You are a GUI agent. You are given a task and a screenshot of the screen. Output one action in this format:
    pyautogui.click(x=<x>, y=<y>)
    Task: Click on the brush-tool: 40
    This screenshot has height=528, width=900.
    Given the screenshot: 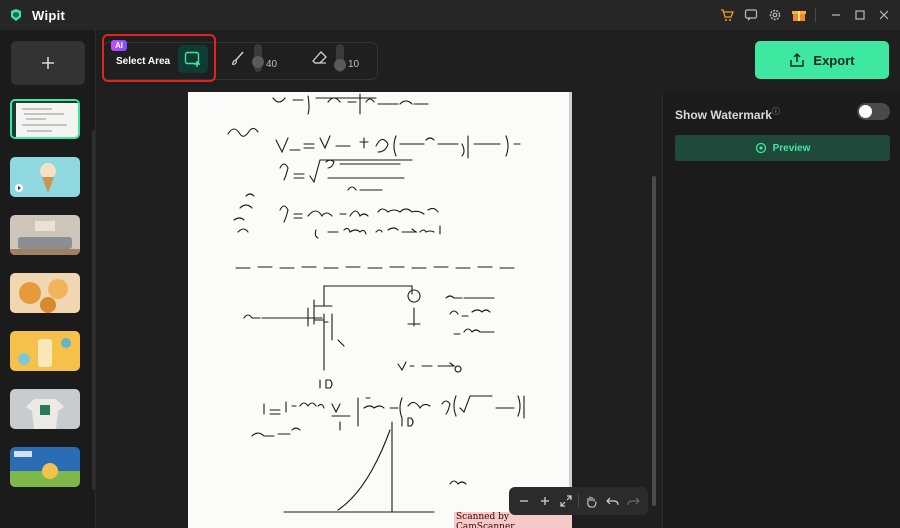 What is the action you would take?
    pyautogui.click(x=253, y=58)
    